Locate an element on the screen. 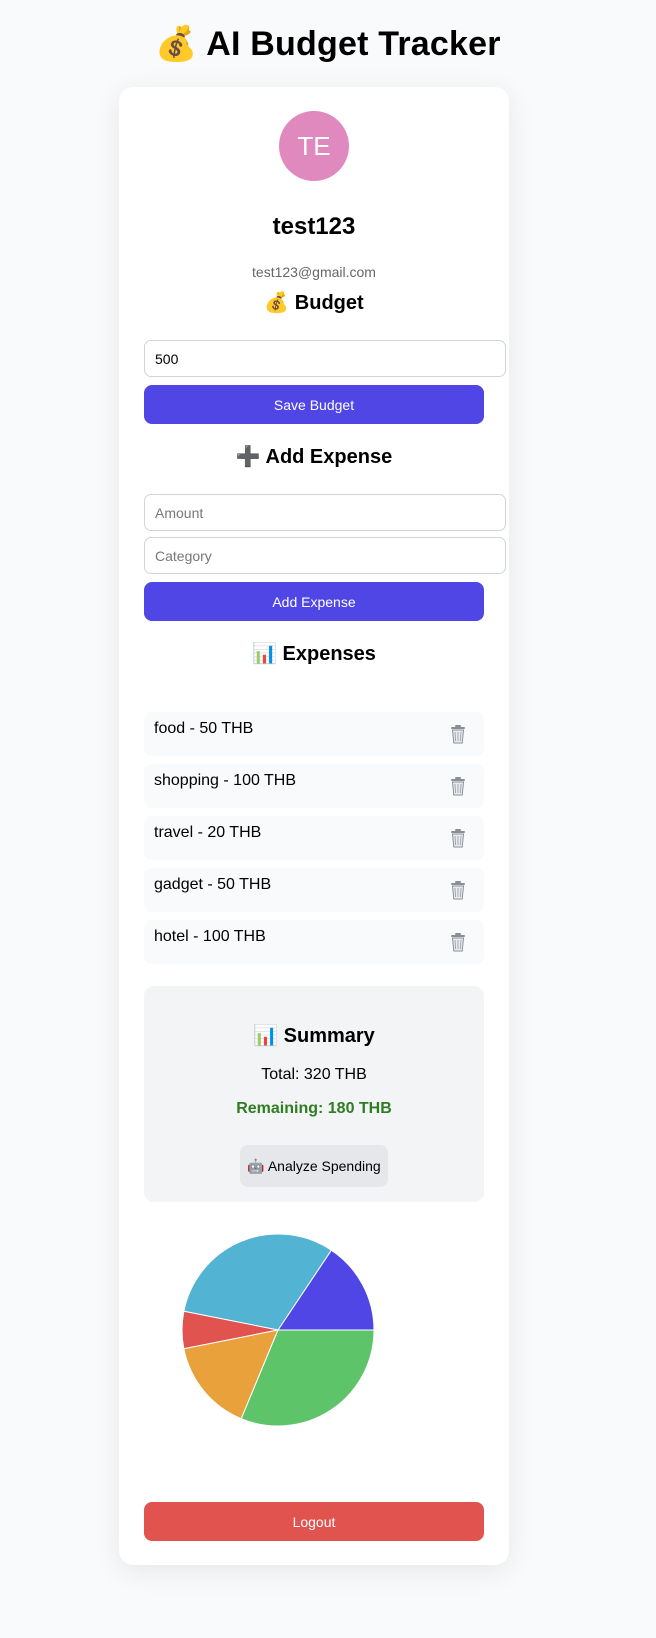  expense-item: travel - 20 THB is located at coordinates (314, 838).